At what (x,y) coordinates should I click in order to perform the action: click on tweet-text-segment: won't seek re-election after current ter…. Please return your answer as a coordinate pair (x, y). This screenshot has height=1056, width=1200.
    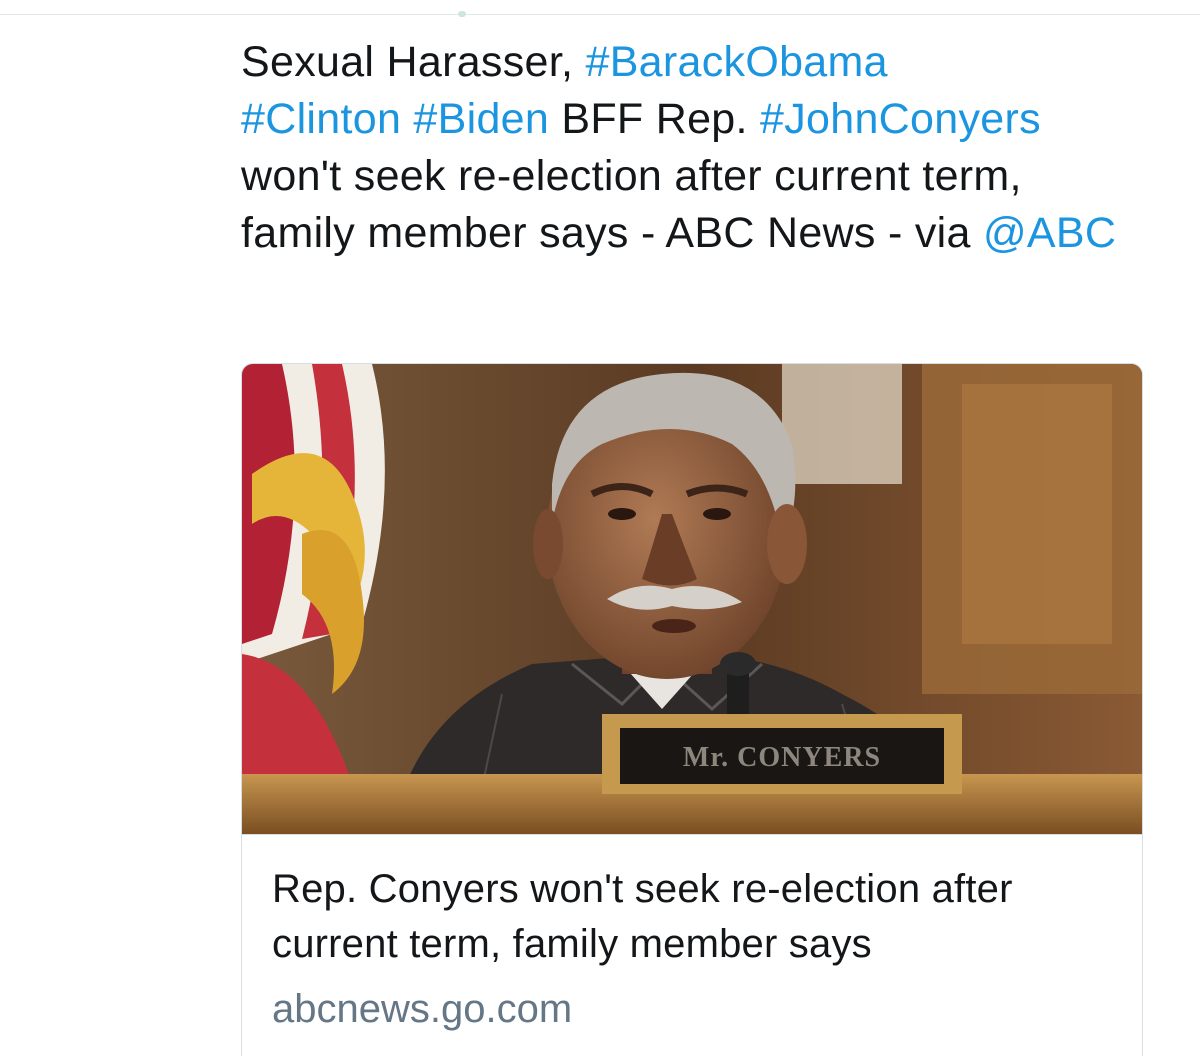
    Looking at the image, I should click on (631, 204).